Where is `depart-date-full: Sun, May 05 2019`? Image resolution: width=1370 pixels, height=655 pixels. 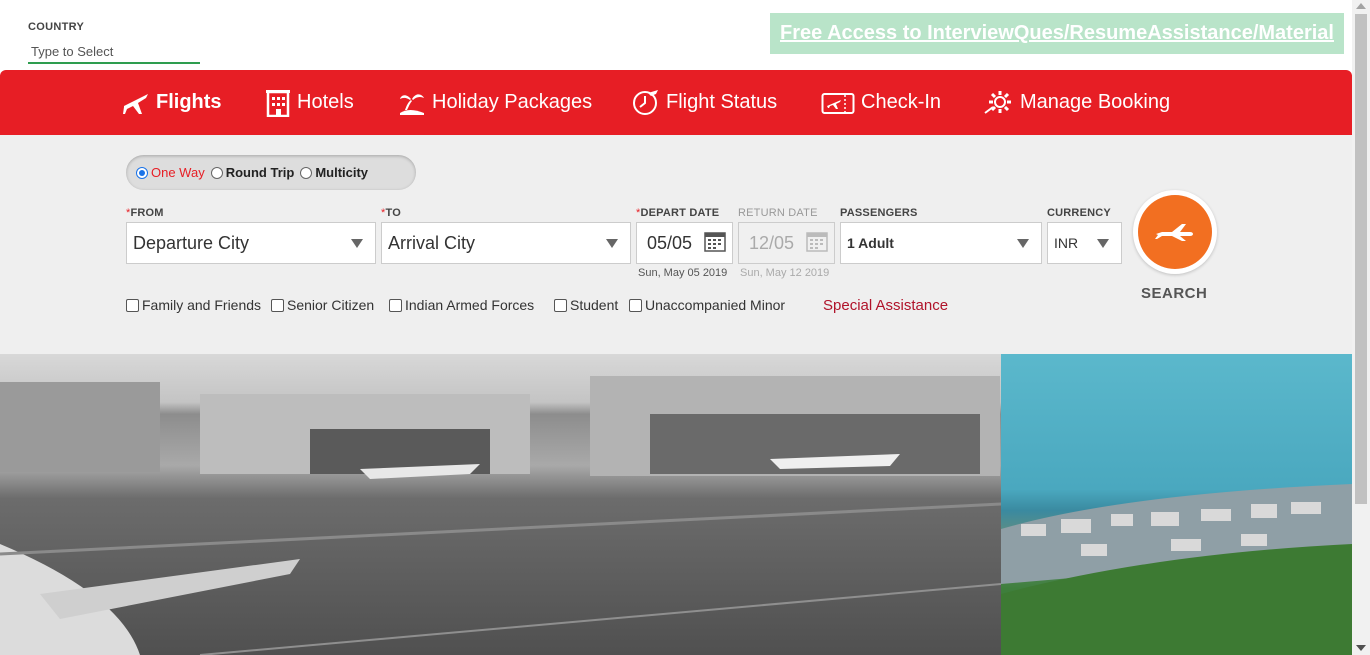 depart-date-full: Sun, May 05 2019 is located at coordinates (683, 273).